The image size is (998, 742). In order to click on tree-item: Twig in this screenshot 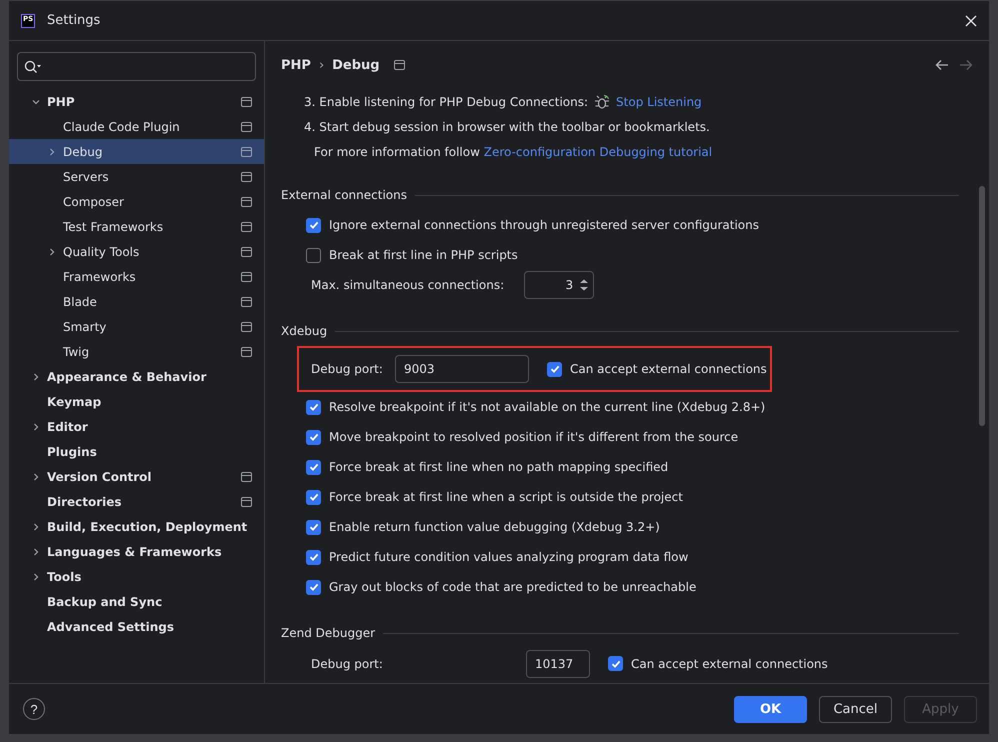, I will do `click(136, 351)`.